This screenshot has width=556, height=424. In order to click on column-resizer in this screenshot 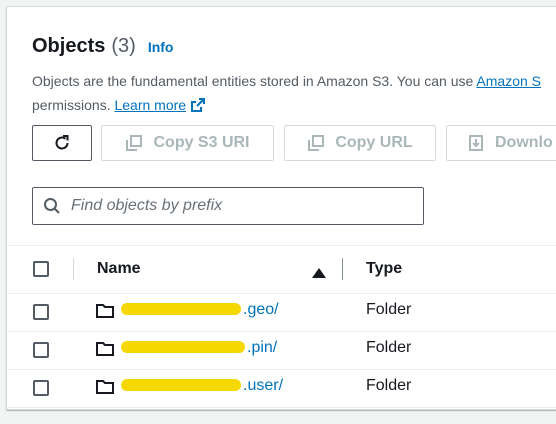, I will do `click(342, 269)`.